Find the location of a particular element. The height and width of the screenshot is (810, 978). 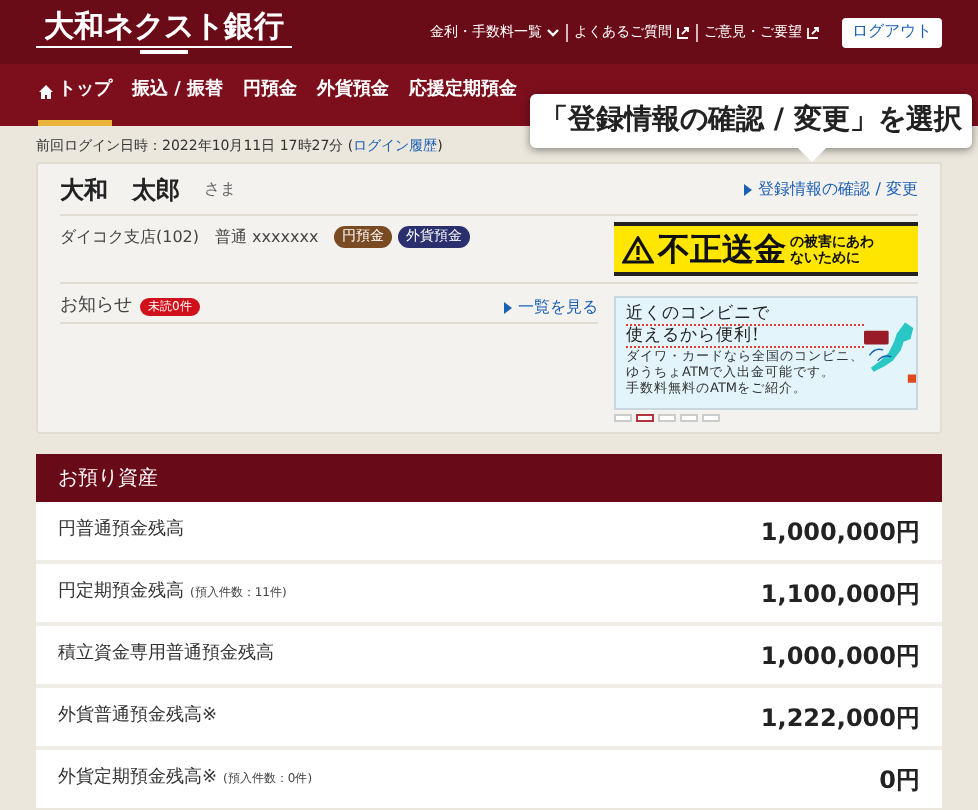

warning-icon is located at coordinates (638, 249).